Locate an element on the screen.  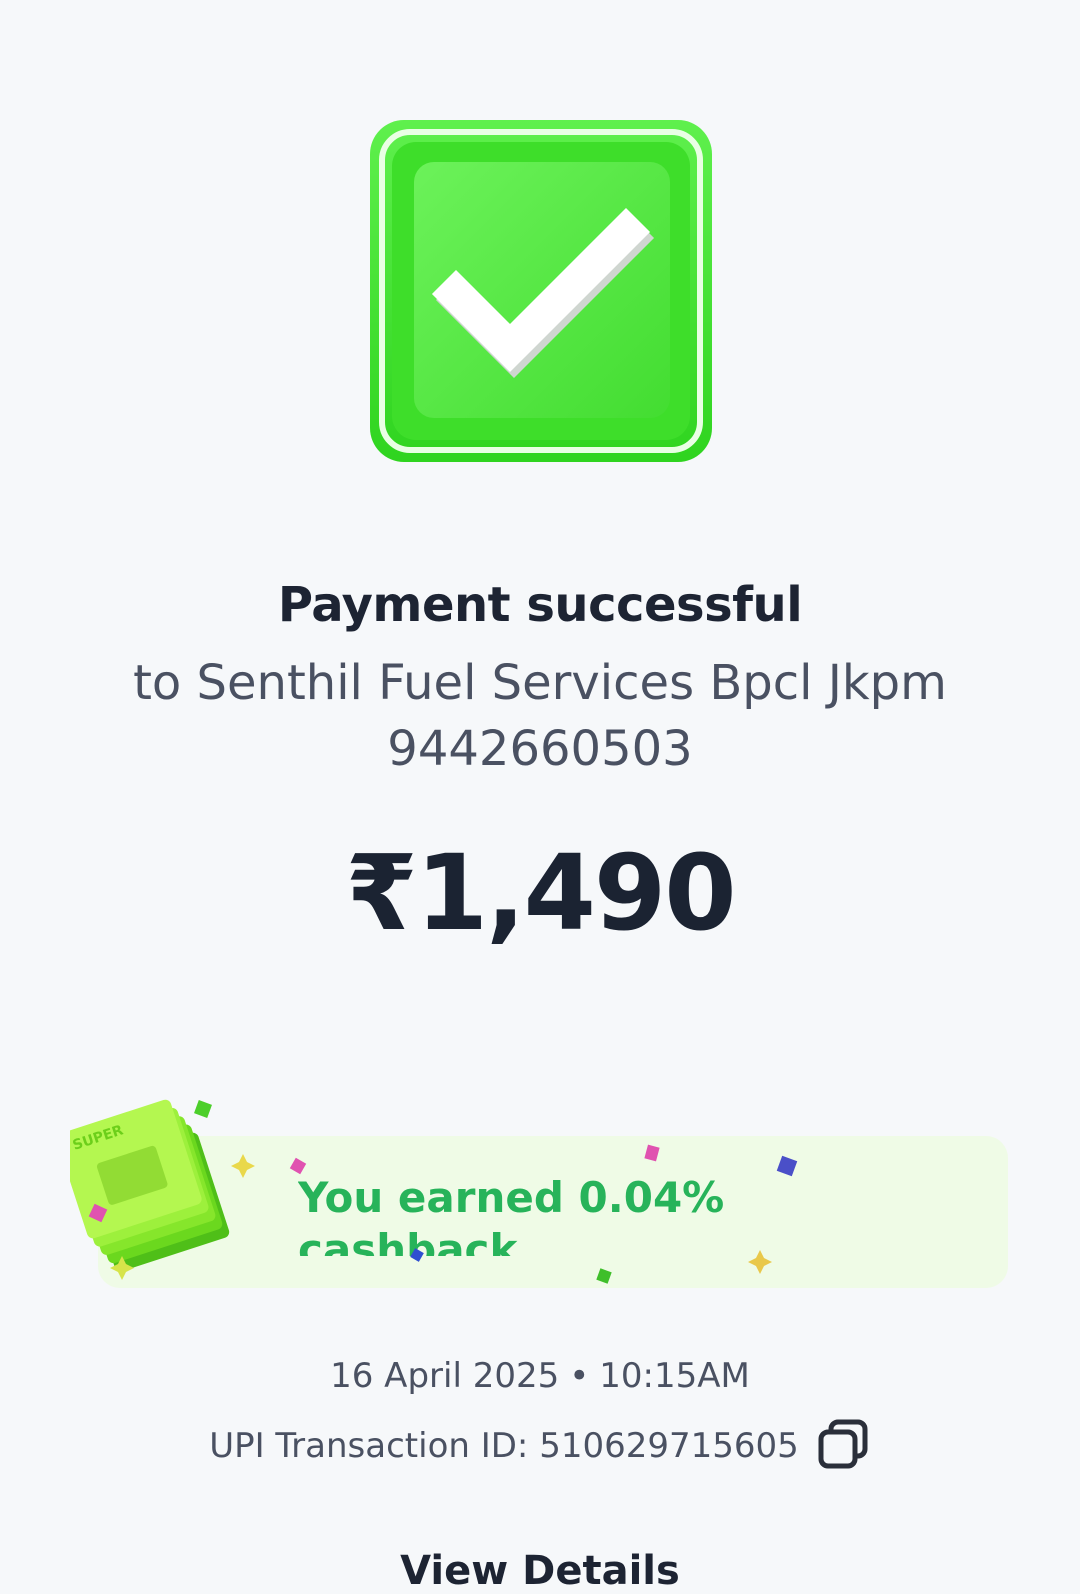
transaction-datetime: 16 April 2025 • 10:15AM is located at coordinates (540, 1376).